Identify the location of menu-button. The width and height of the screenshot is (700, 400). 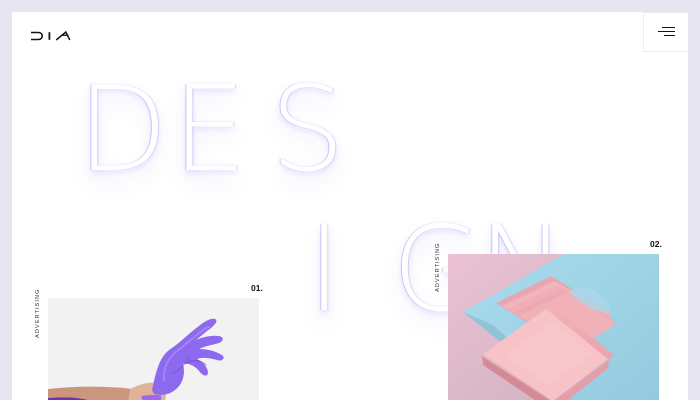
(665, 32).